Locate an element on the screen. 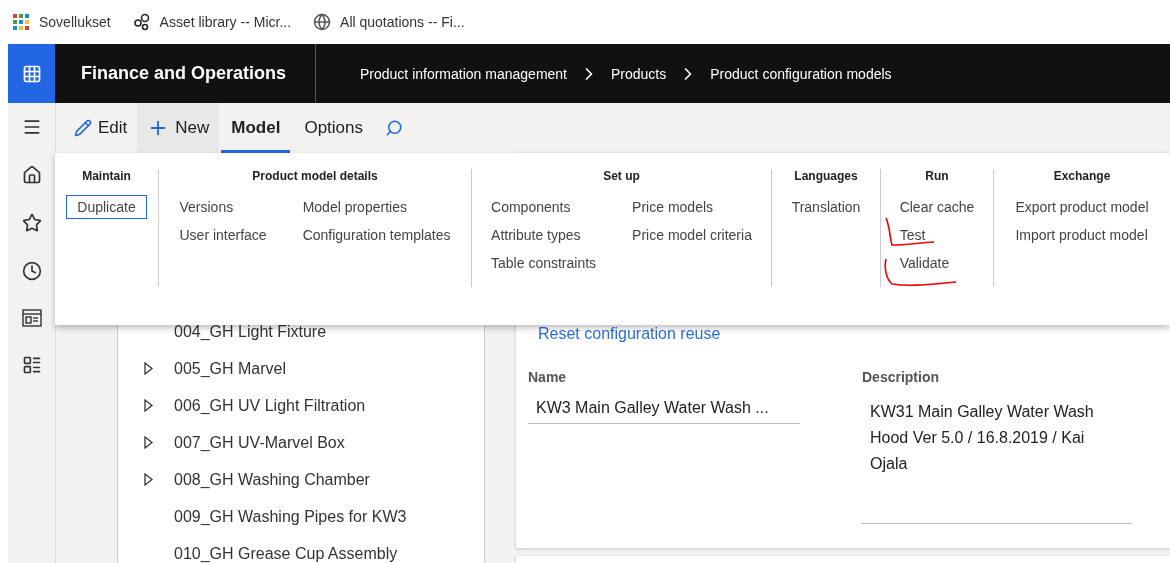 The image size is (1170, 563). tree-item: 008_GH Washing Chamber is located at coordinates (272, 479).